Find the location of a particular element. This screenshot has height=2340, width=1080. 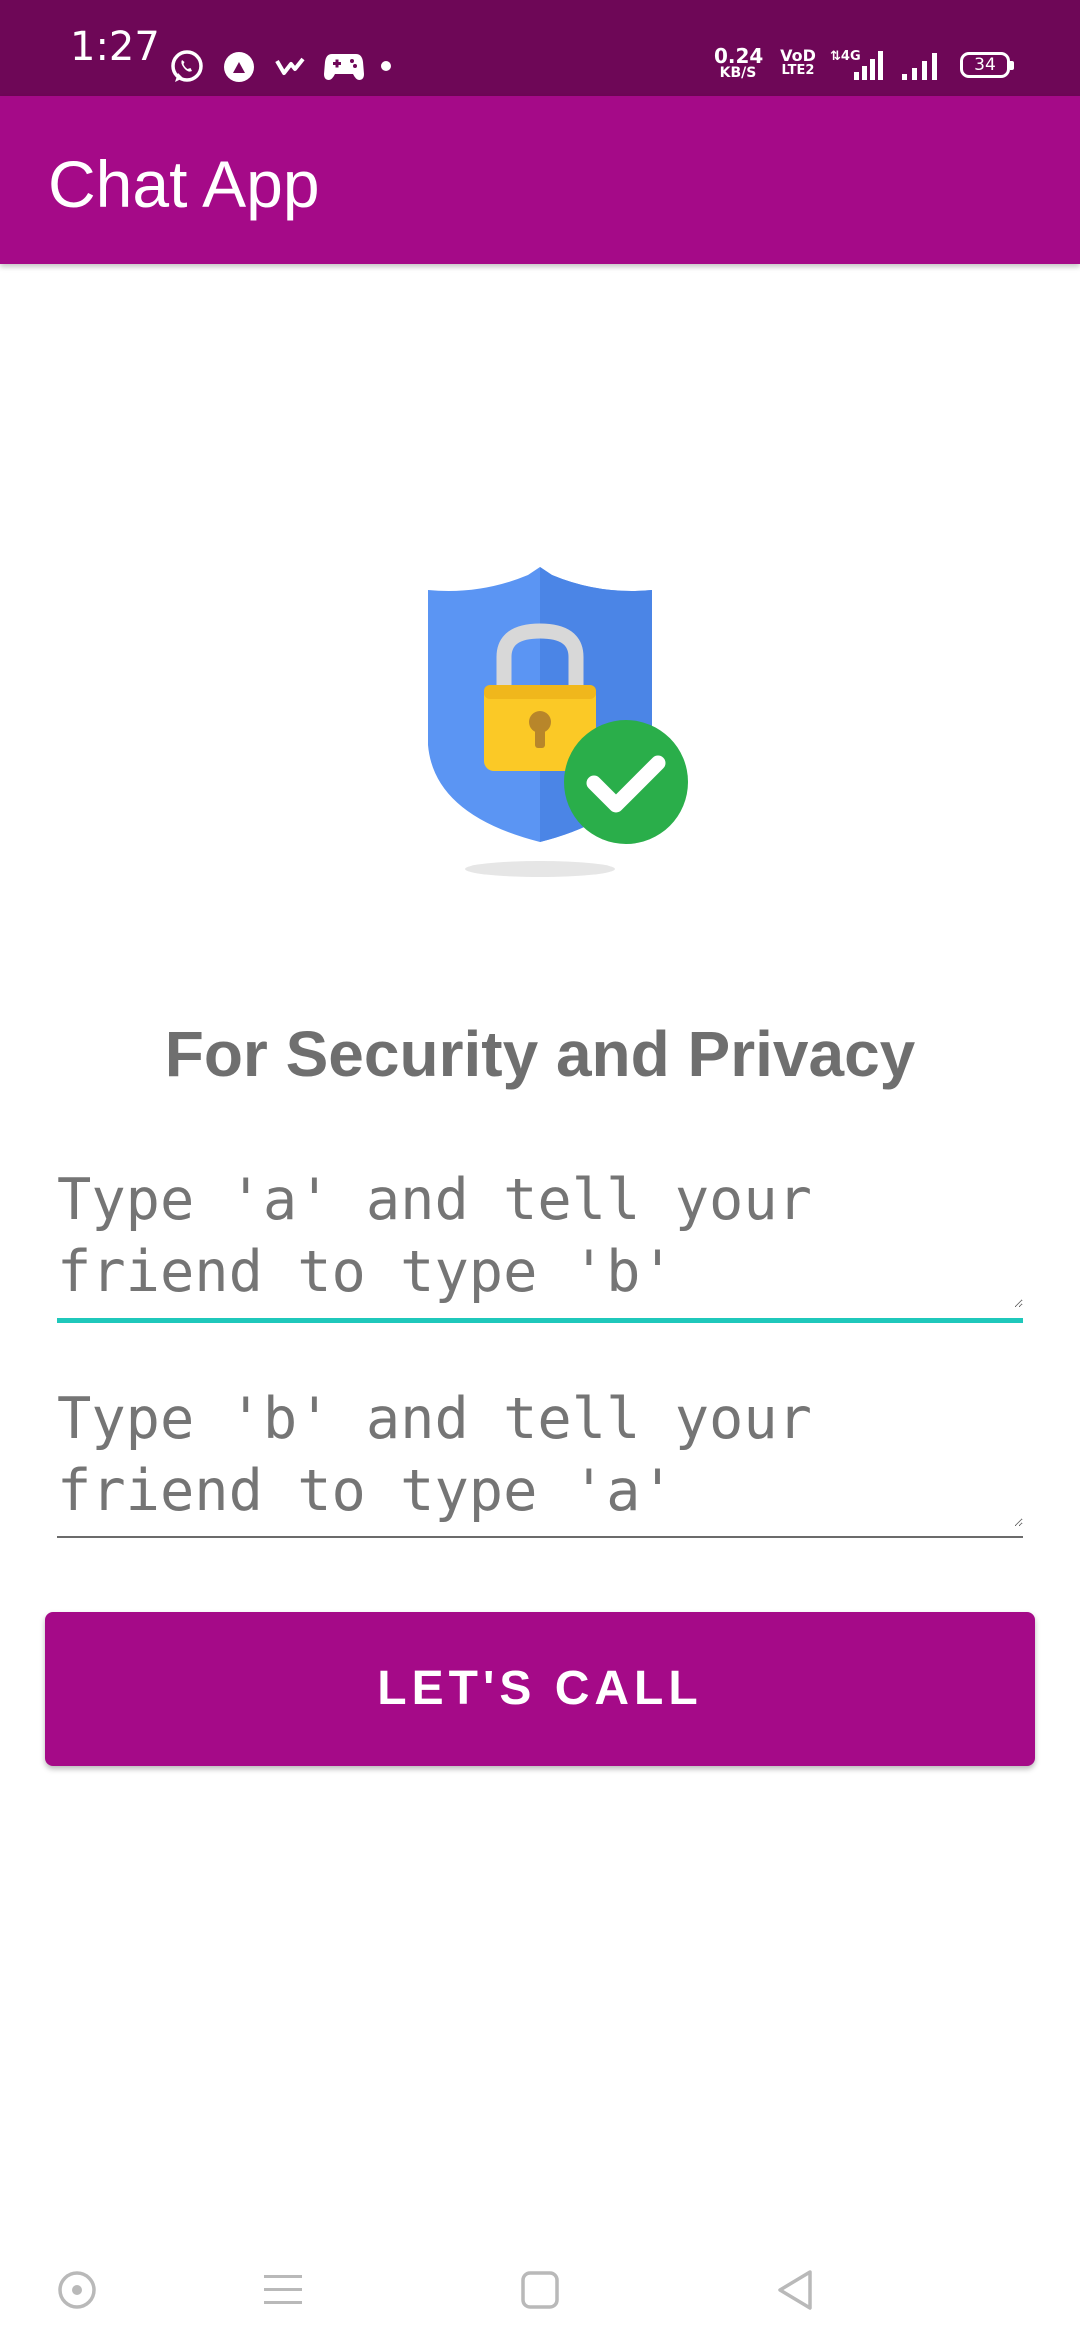

code-b-input is located at coordinates (540, 1455).